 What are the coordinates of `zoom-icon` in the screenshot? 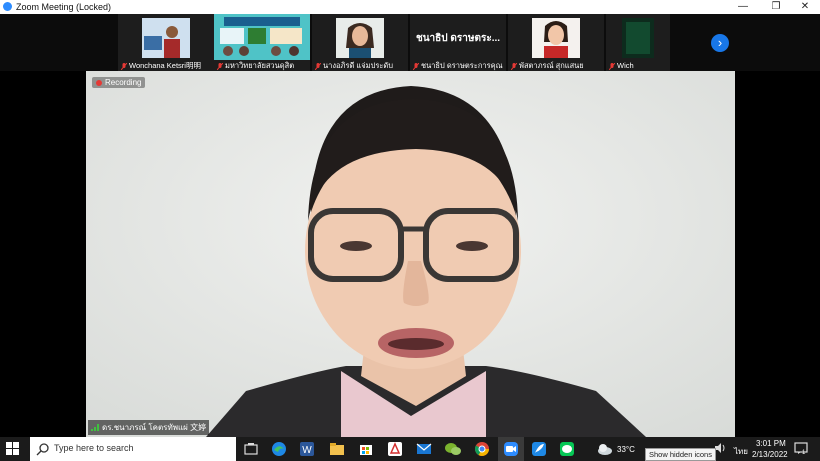 It's located at (511, 449).